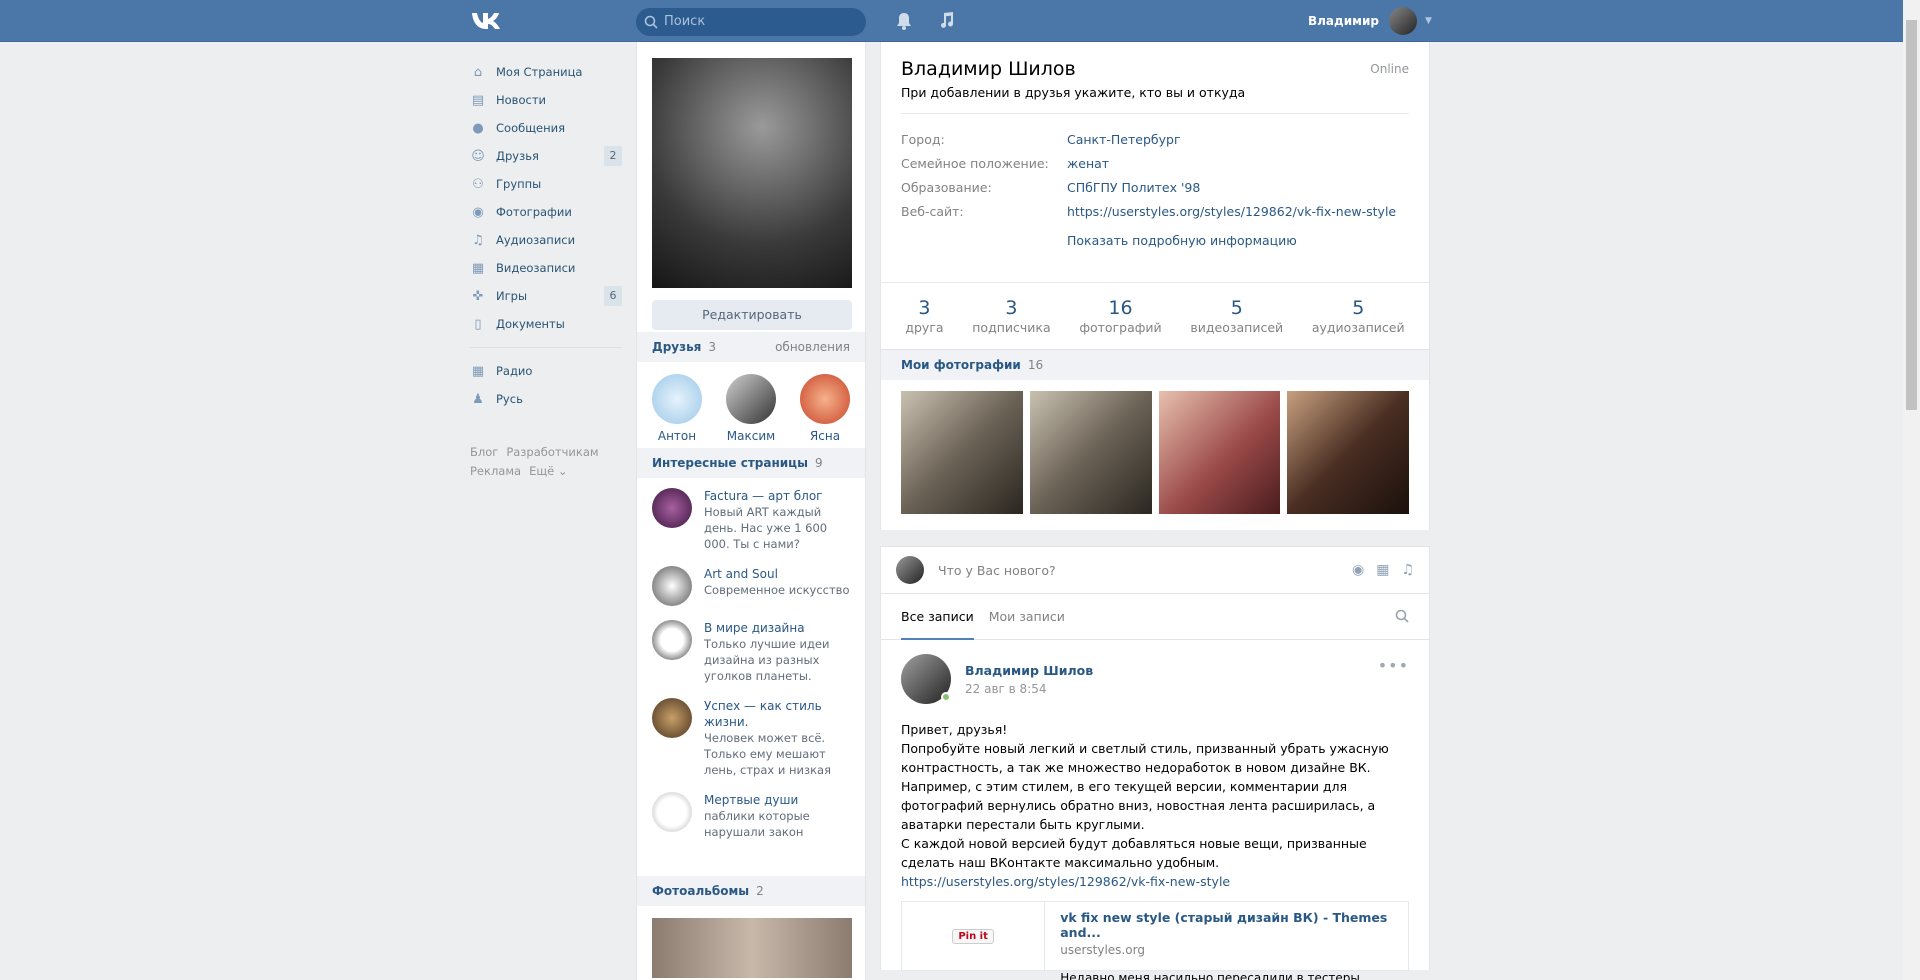 This screenshot has height=980, width=1920. Describe the element at coordinates (548, 471) in the screenshot. I see `more-link: Ещё ⌄` at that location.